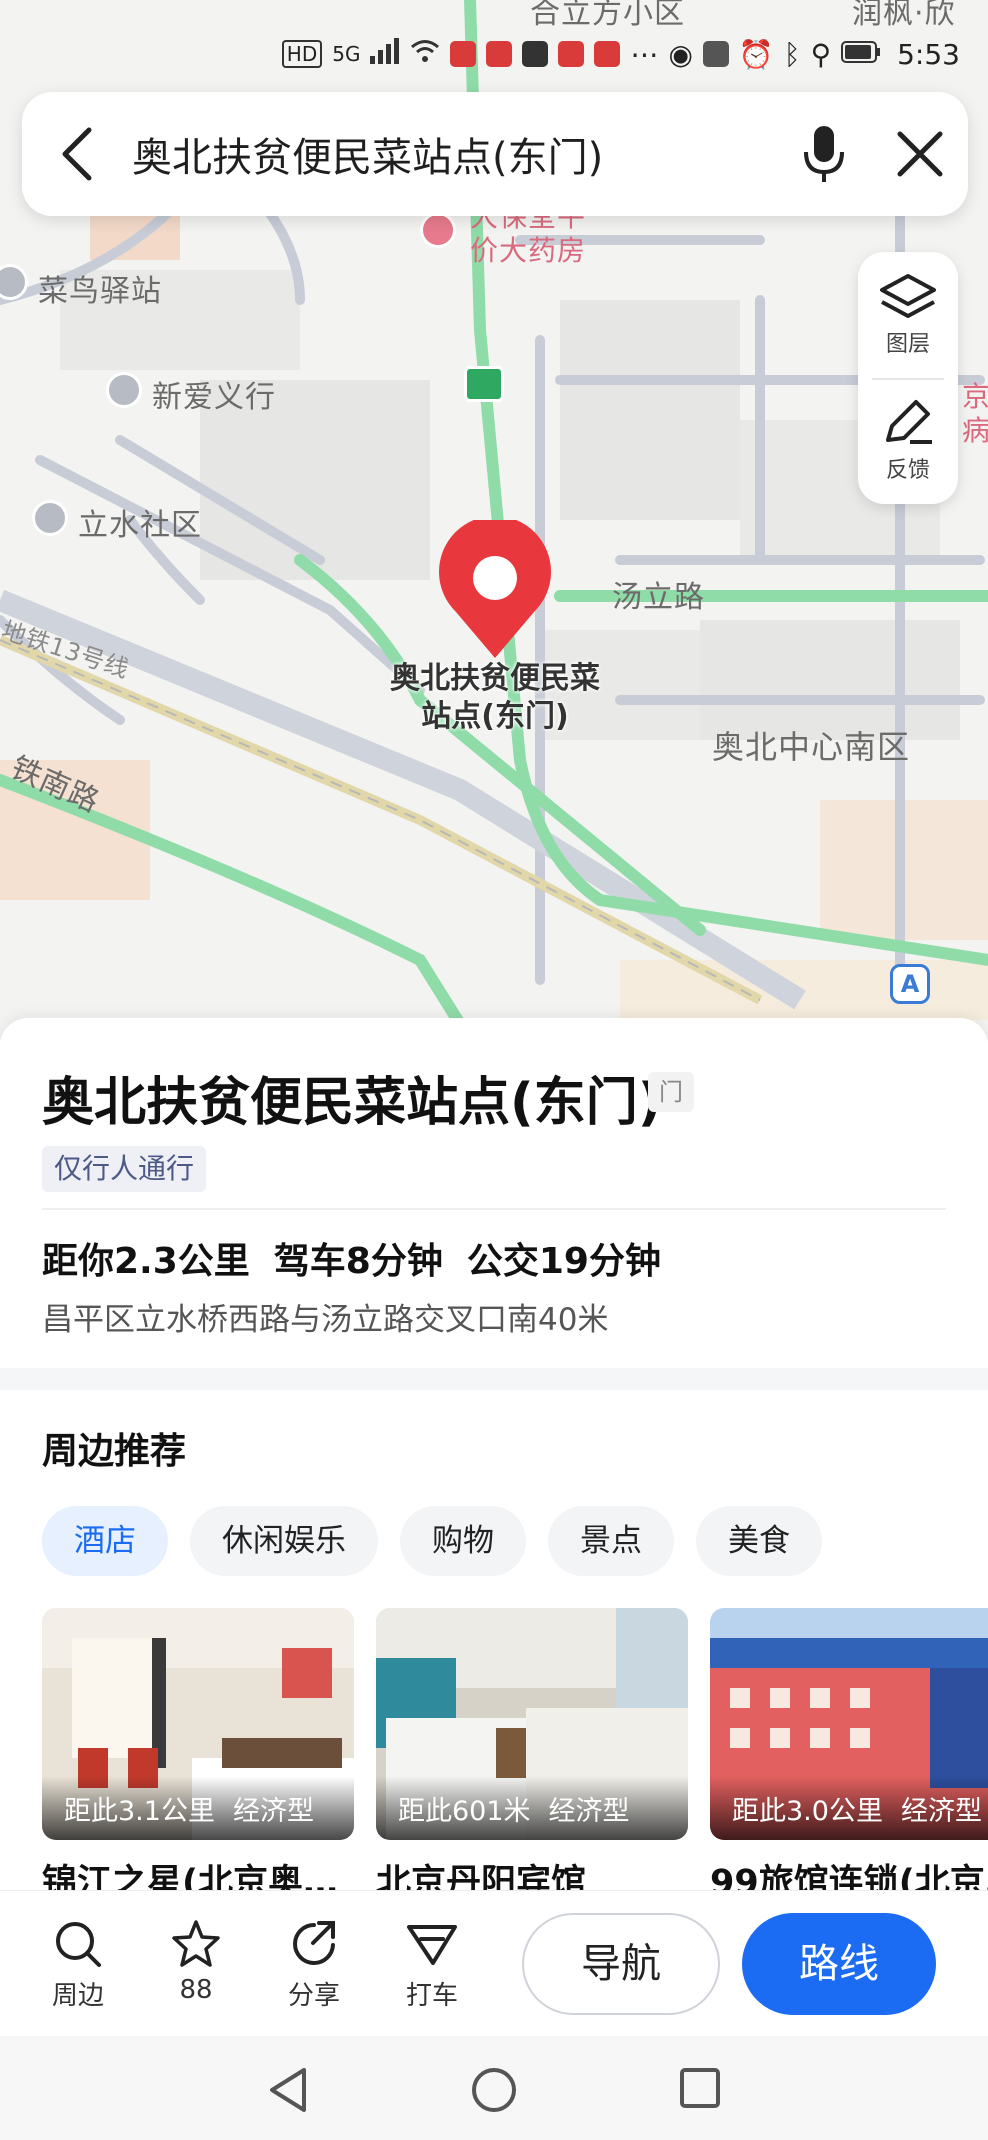  Describe the element at coordinates (700, 2088) in the screenshot. I see `recents-nav-icon` at that location.